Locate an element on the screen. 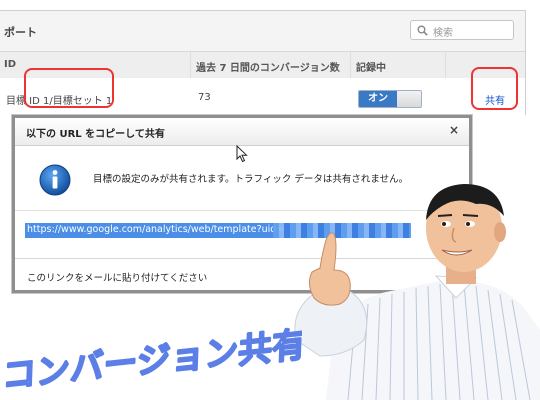 This screenshot has height=400, width=540. caption-text: コンバージョン共有 is located at coordinates (152, 359).